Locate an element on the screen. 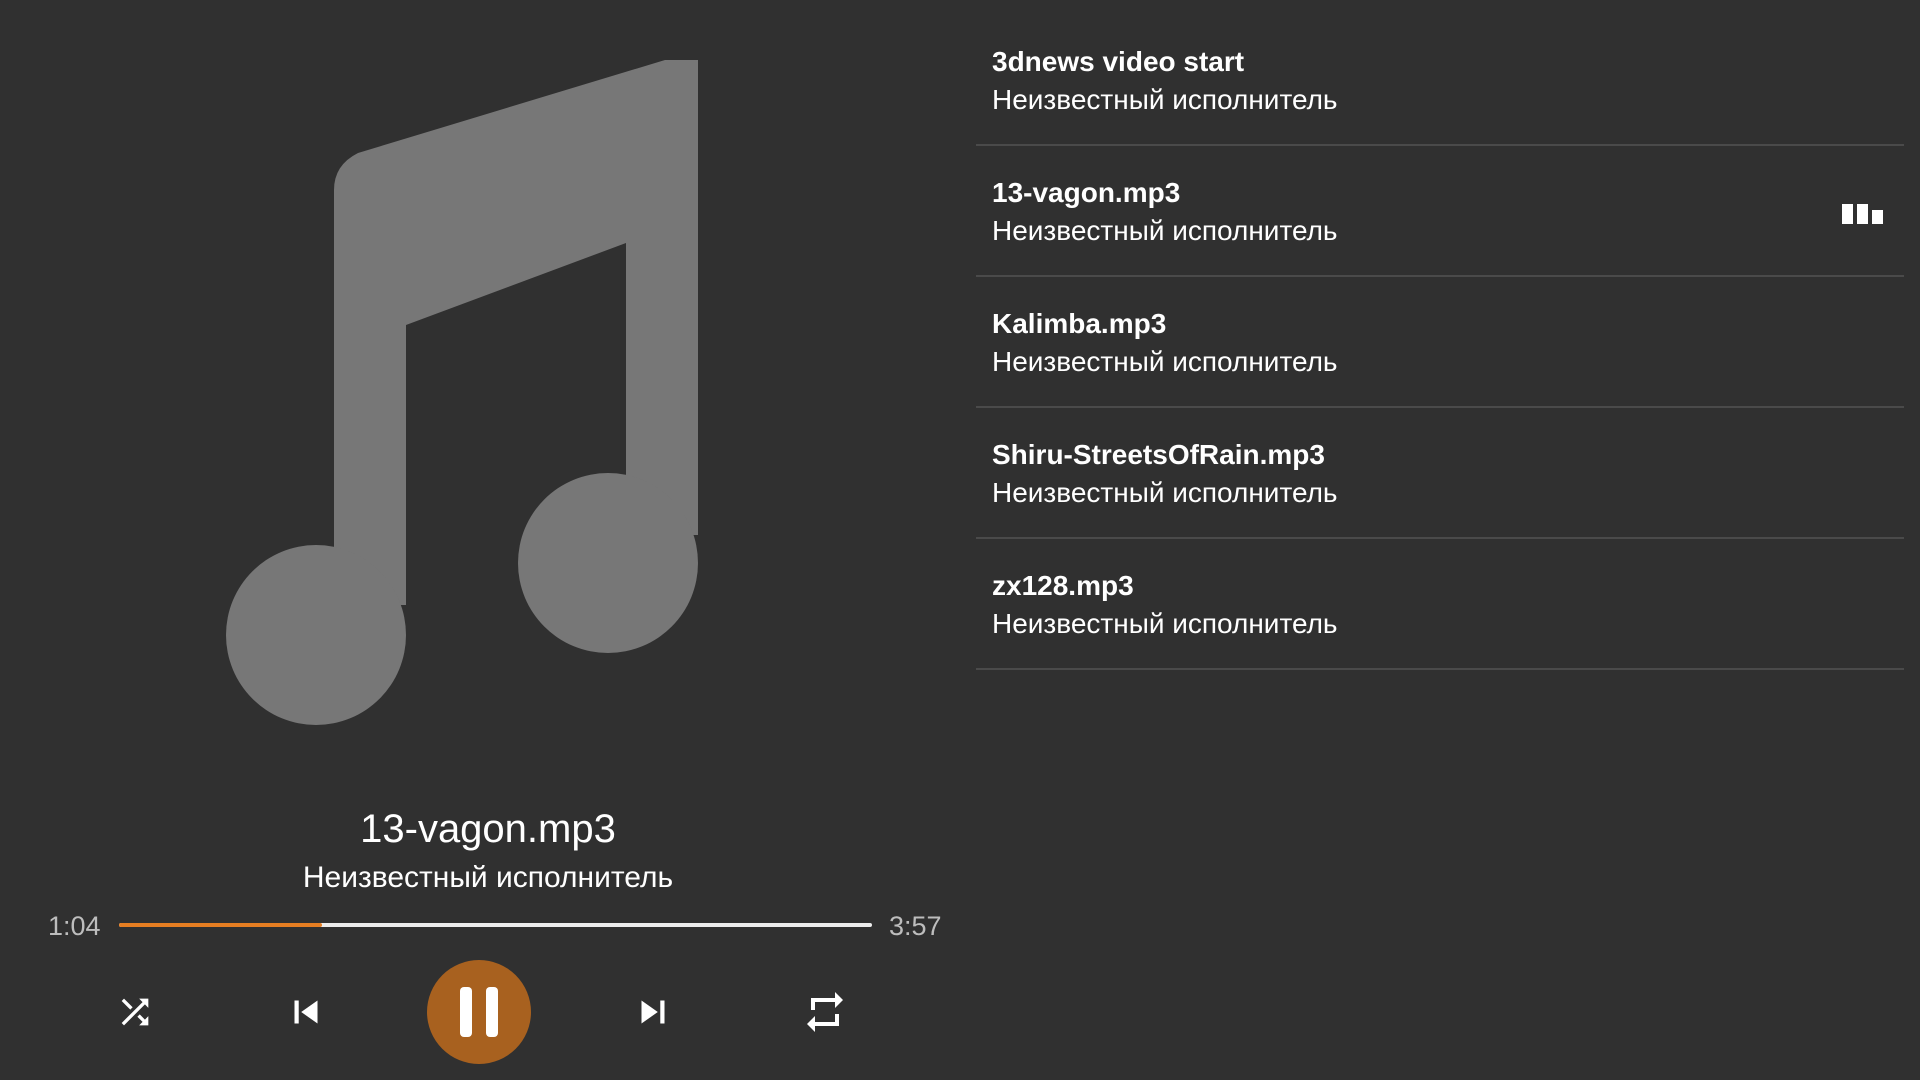  skip-next-icon is located at coordinates (653, 1012).